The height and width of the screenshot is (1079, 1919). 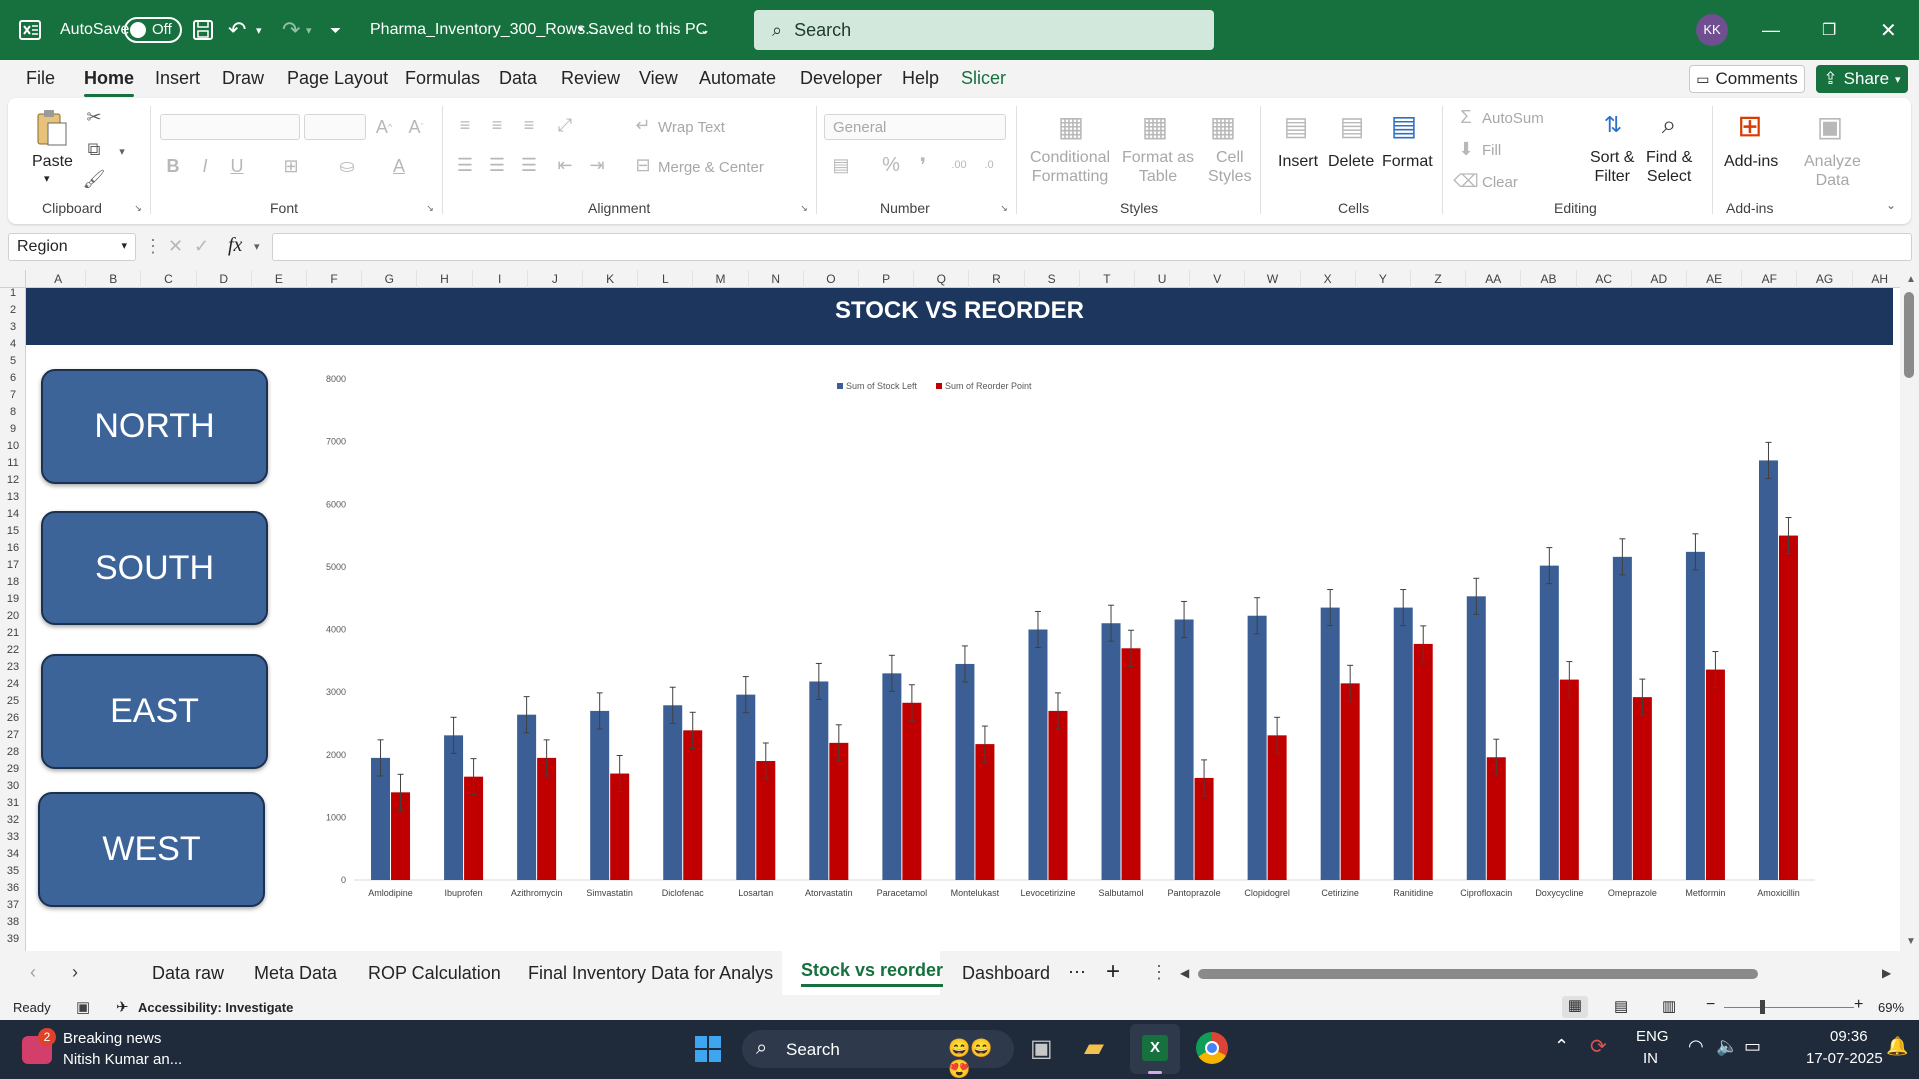 What do you see at coordinates (1041, 1048) in the screenshot?
I see `task-view-icon: ▣` at bounding box center [1041, 1048].